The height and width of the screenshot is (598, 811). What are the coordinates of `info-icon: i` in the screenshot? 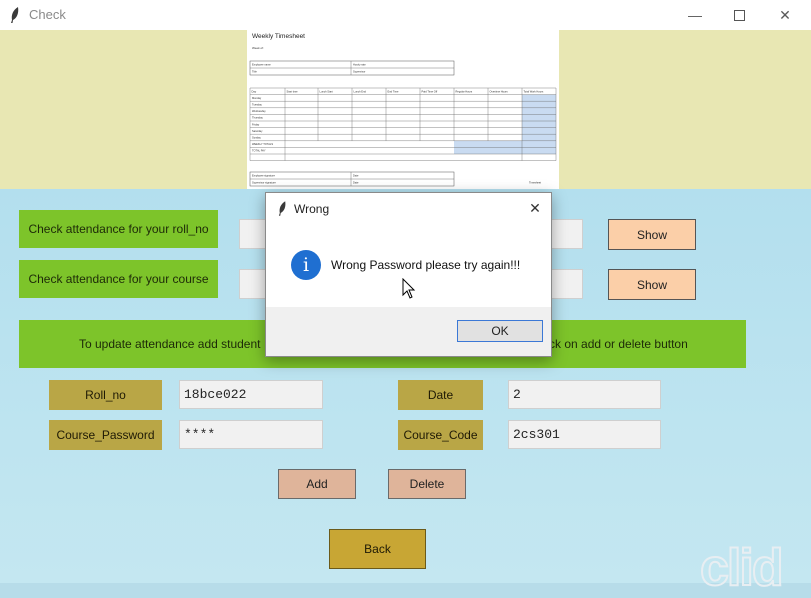 It's located at (306, 265).